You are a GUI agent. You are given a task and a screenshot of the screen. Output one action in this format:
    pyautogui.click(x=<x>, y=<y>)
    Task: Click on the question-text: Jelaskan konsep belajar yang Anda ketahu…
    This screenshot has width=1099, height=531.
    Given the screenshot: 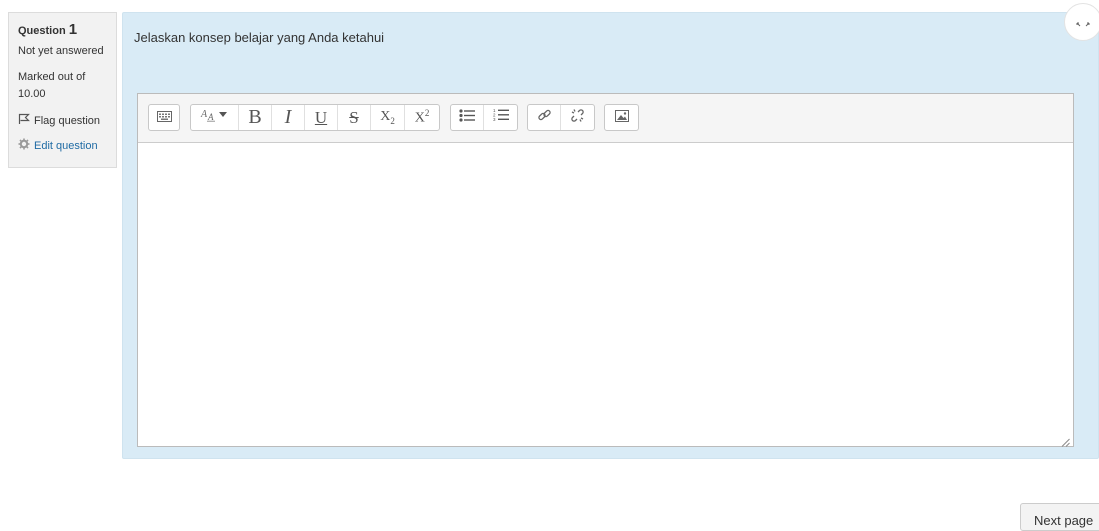 What is the action you would take?
    pyautogui.click(x=259, y=37)
    